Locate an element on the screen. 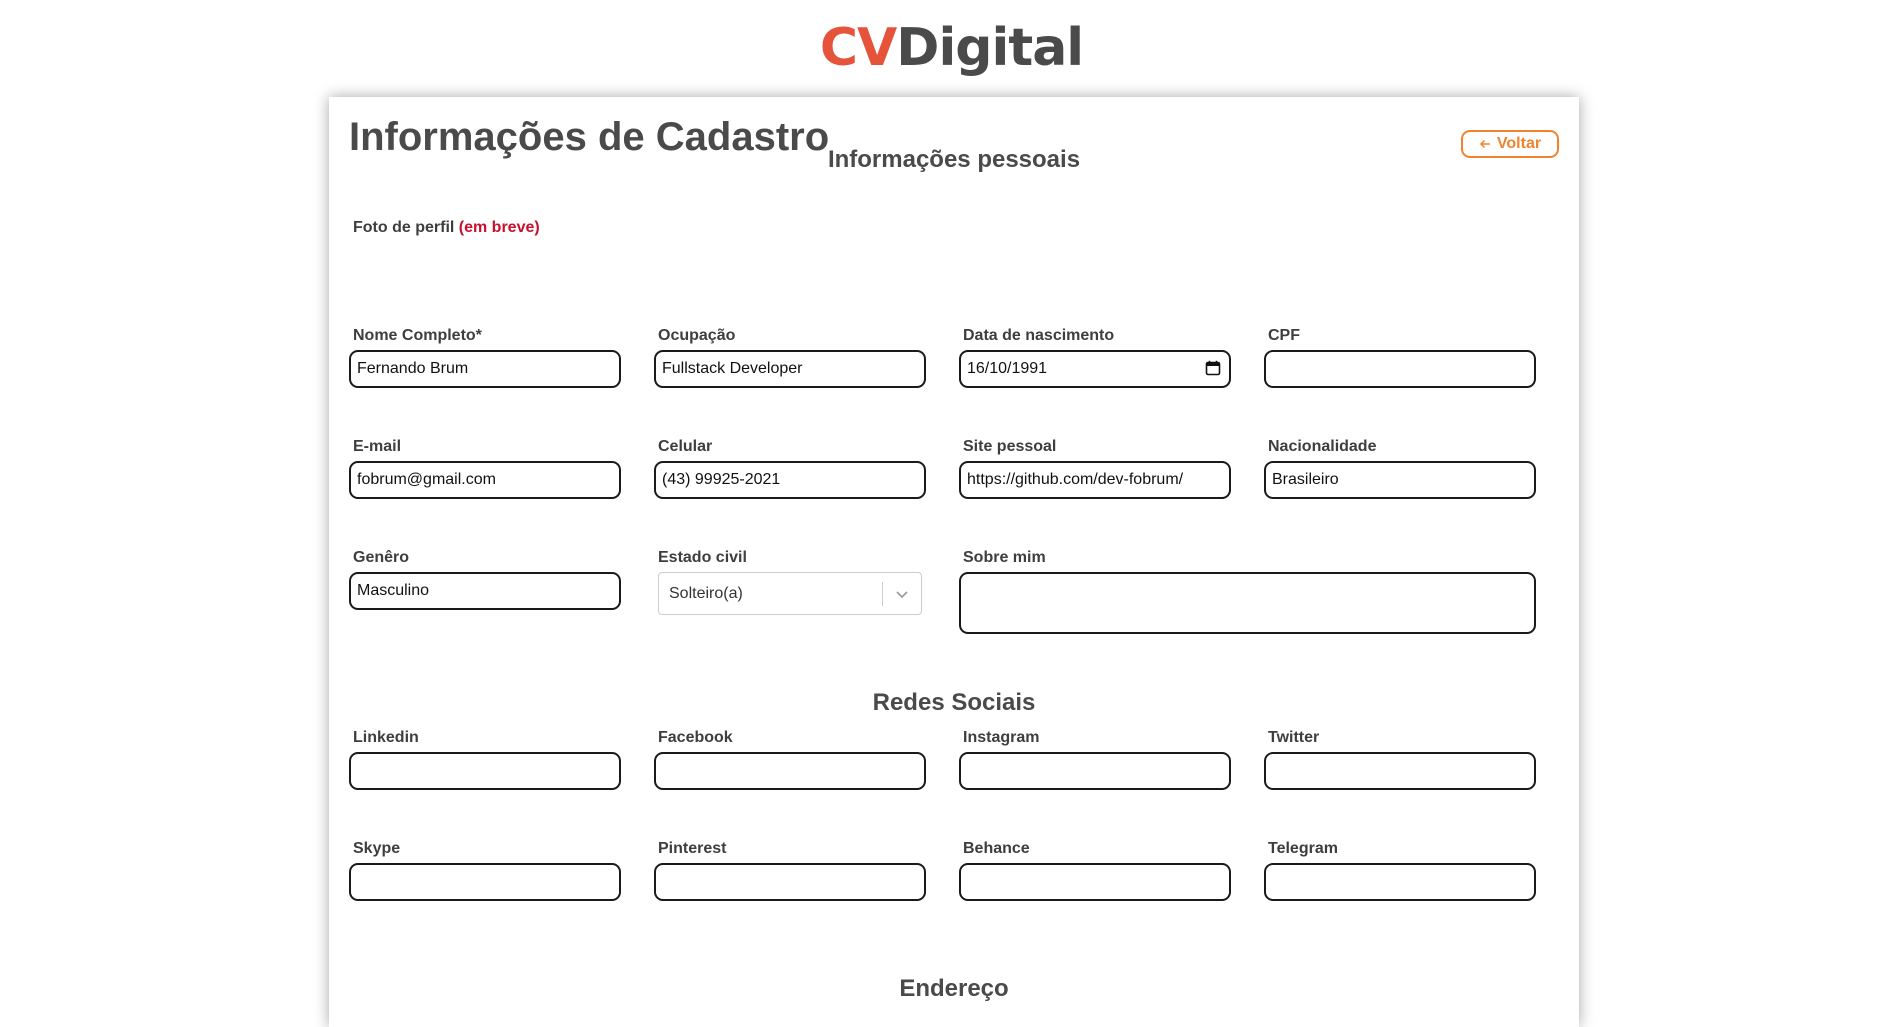  email-input is located at coordinates (485, 480).